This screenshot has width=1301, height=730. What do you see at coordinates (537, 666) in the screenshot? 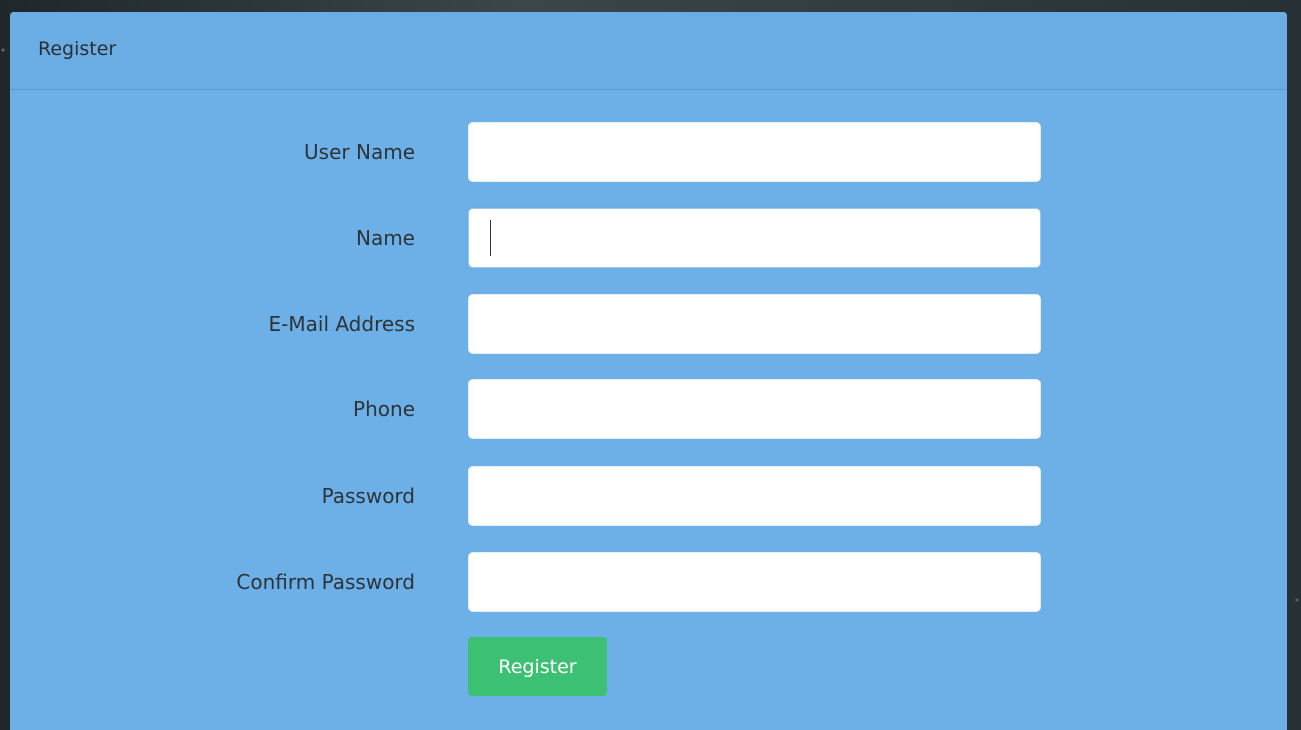
I see `register-button: Register` at bounding box center [537, 666].